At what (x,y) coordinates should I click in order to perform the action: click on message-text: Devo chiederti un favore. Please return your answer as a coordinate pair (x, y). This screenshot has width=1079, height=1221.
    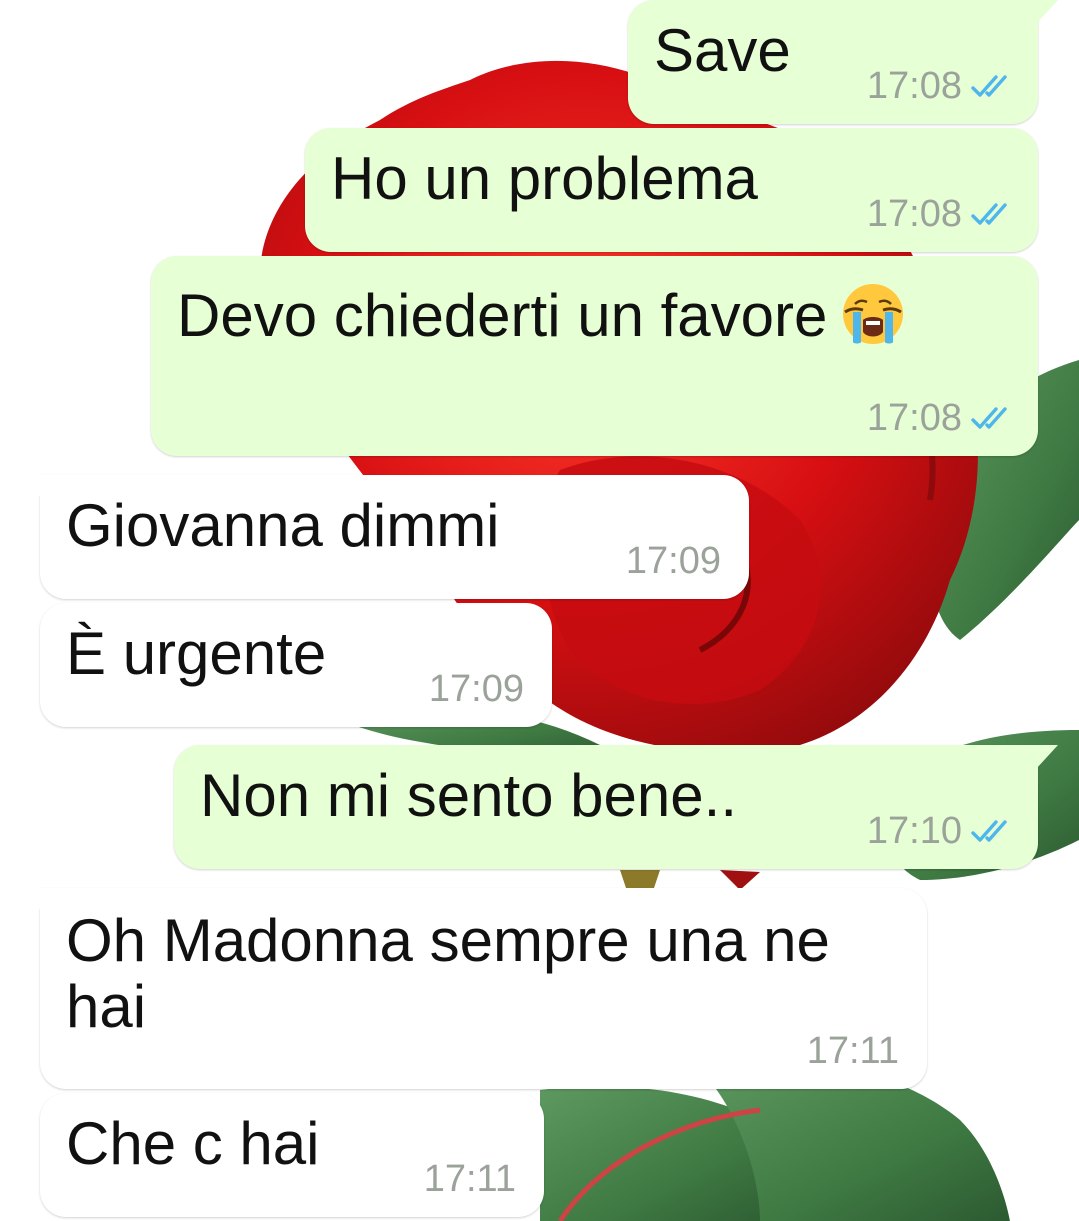
    Looking at the image, I should click on (541, 315).